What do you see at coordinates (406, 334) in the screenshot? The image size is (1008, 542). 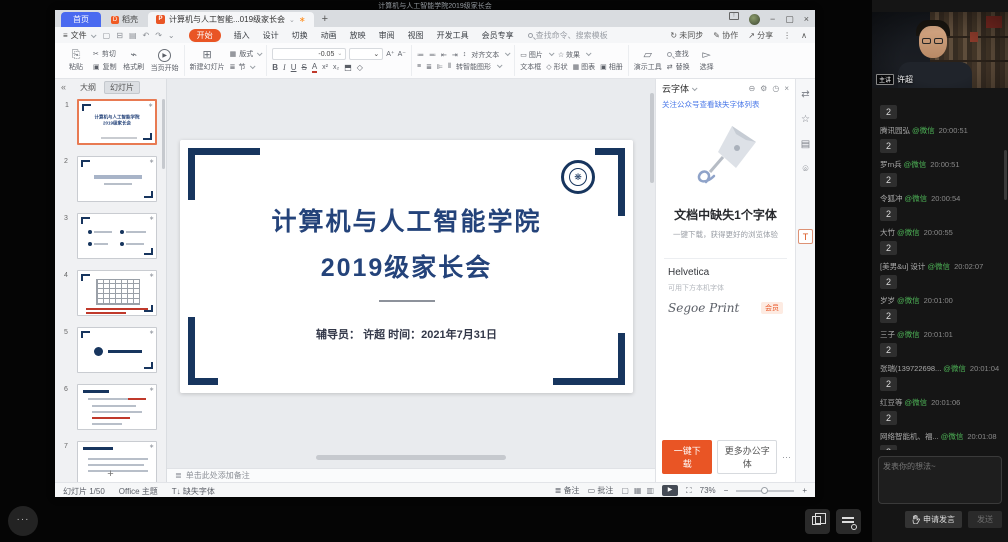 I see `slide-subtitle: 辅导员： 许超 时间：2021年7月31日` at bounding box center [406, 334].